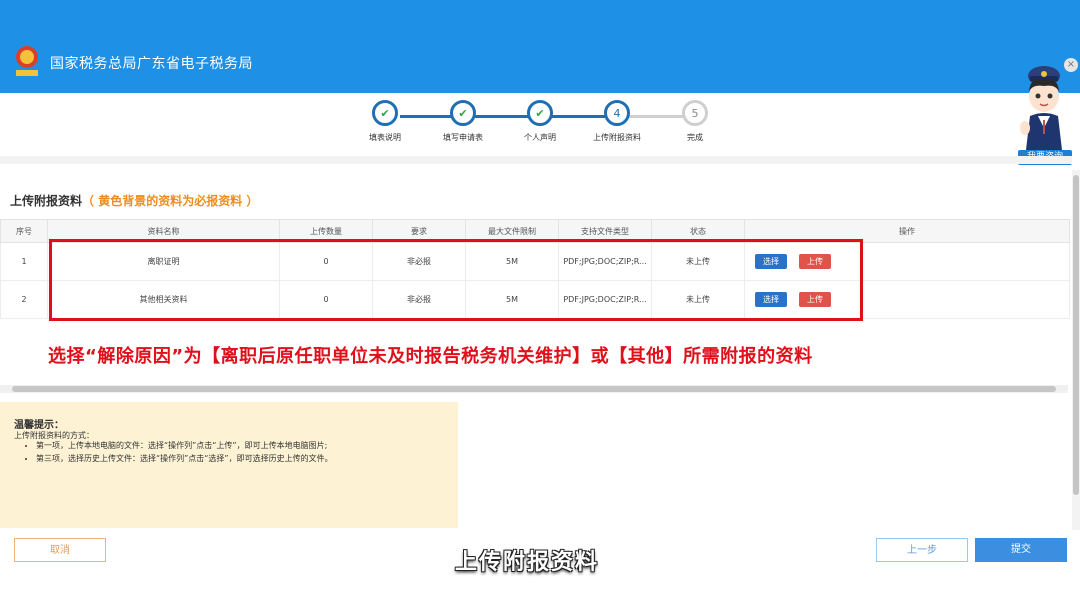 The width and height of the screenshot is (1080, 608). I want to click on step-label: 上传附报资料, so click(617, 137).